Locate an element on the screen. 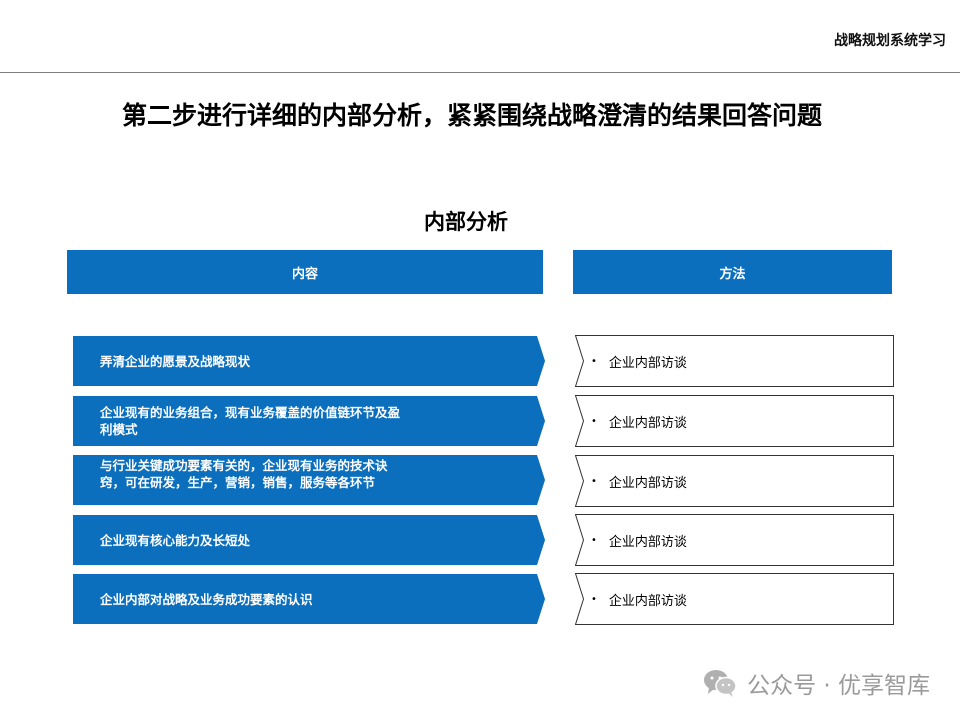 This screenshot has width=960, height=720. watermark-text: 公众号 · 优享智库 is located at coordinates (838, 686).